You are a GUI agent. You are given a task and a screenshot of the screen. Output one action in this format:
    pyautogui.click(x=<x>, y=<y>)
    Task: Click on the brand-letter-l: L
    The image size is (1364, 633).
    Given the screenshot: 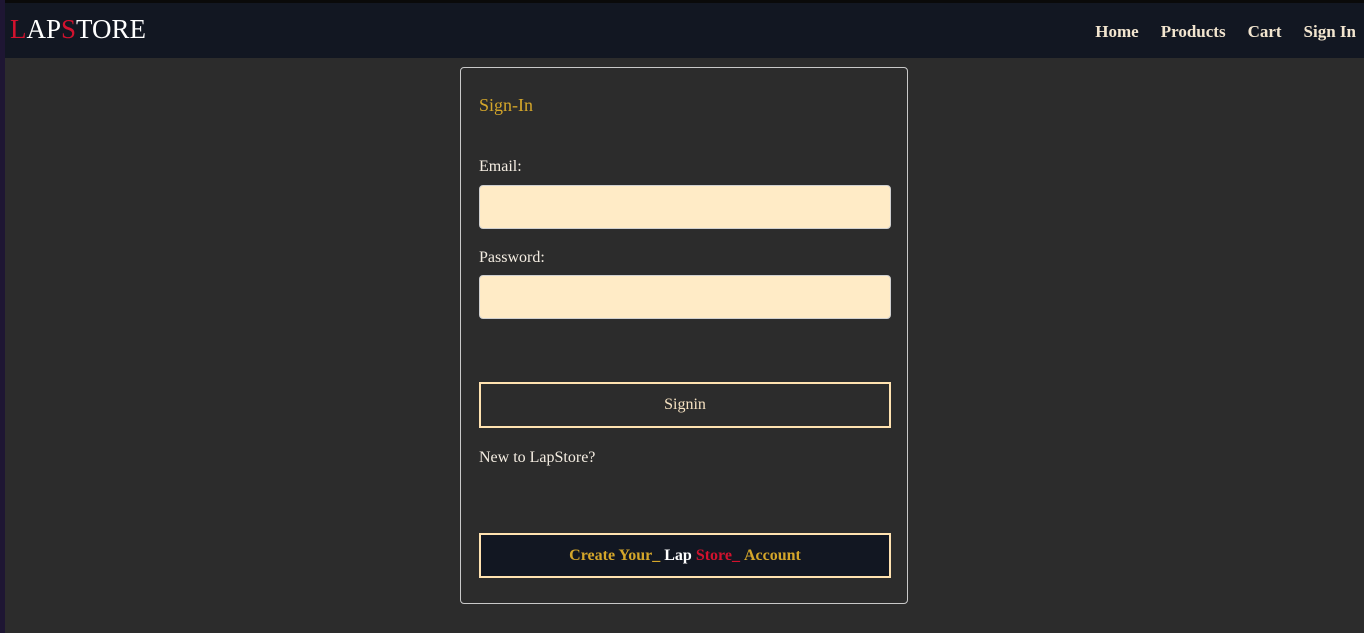 What is the action you would take?
    pyautogui.click(x=18, y=29)
    